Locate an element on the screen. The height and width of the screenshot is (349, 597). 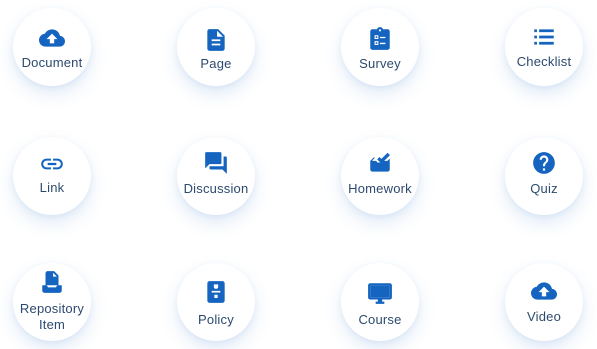
link-icon is located at coordinates (52, 164).